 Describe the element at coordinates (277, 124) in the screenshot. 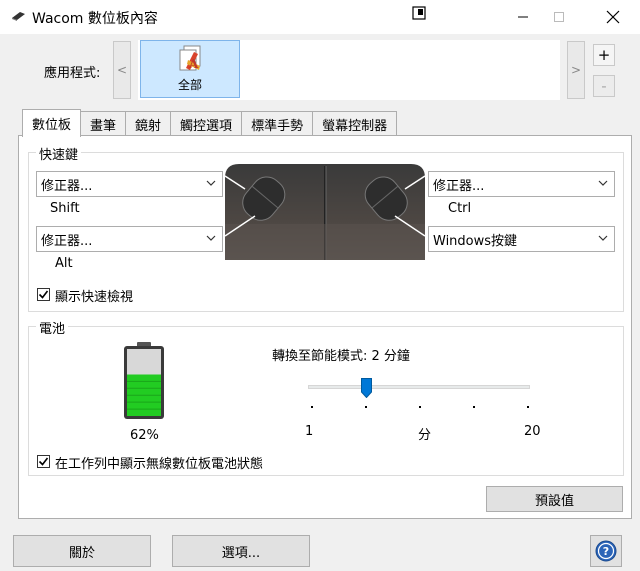

I see `tab-standard-gestures: 標準手勢` at that location.